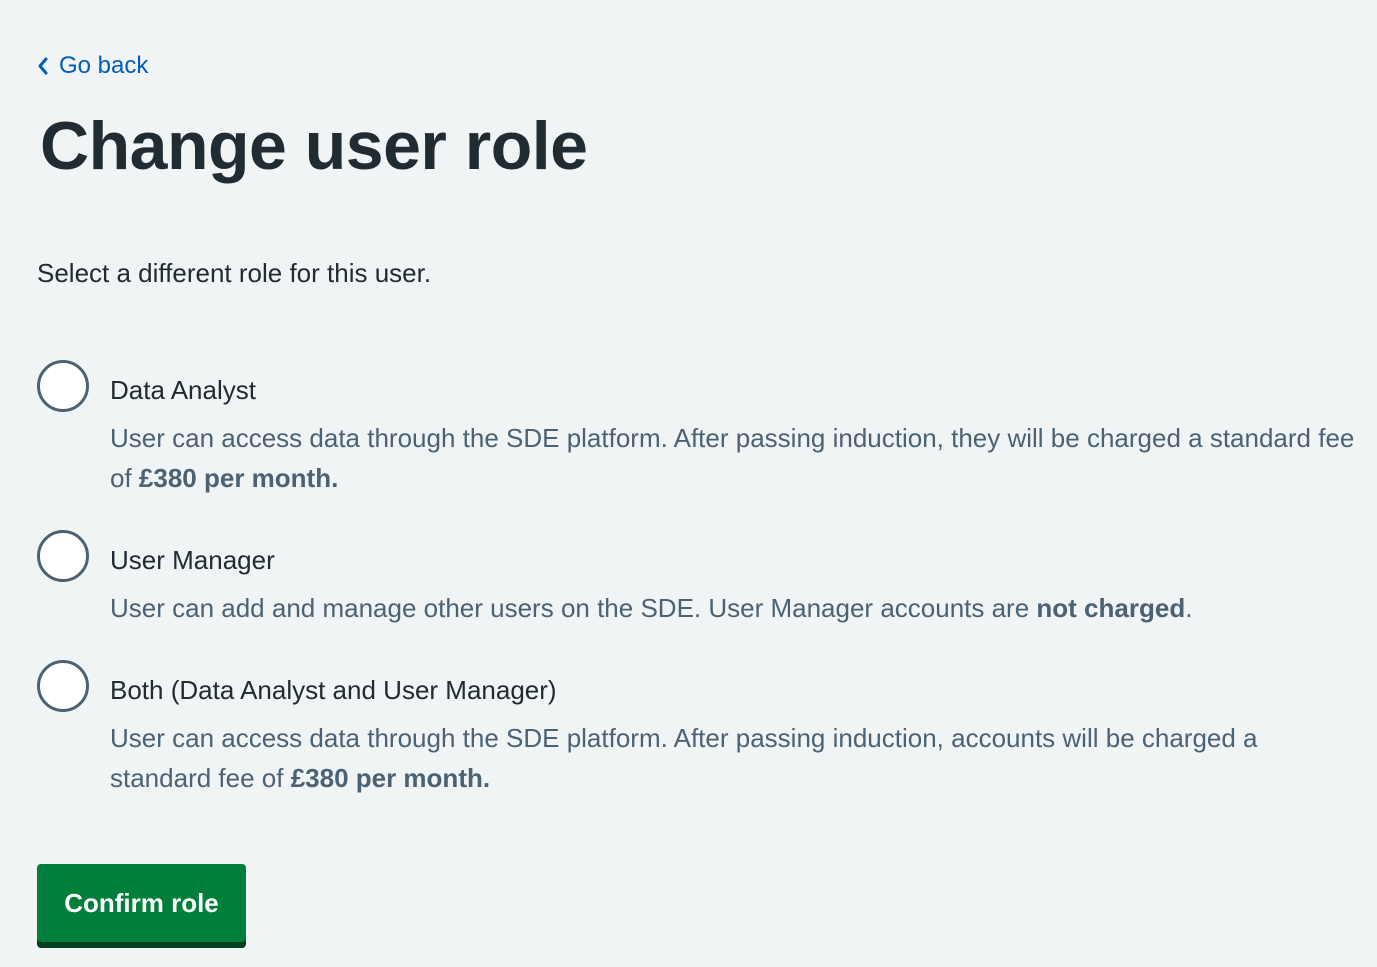 The image size is (1377, 967). I want to click on option-label-both: Both (Data Analyst and User Manager), so click(333, 690).